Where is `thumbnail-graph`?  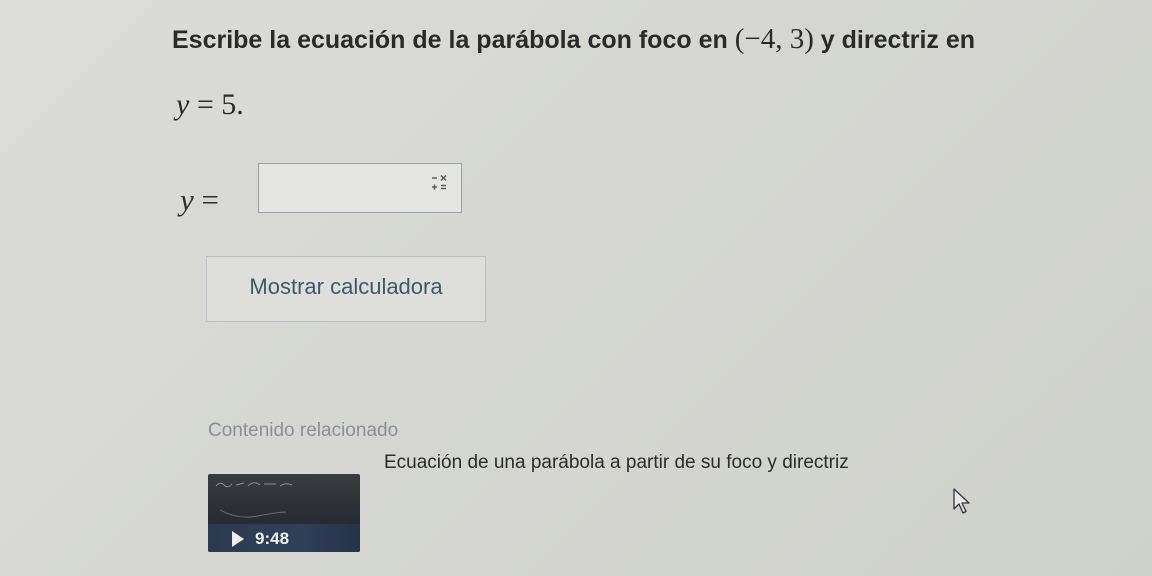
thumbnail-graph is located at coordinates (253, 513).